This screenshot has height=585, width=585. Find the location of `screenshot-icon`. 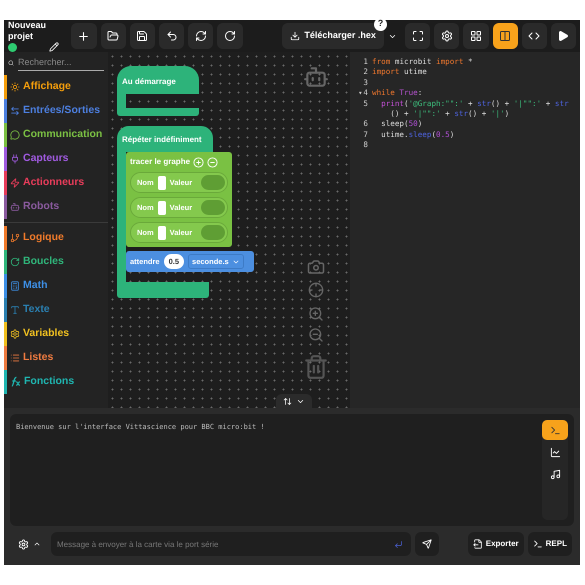

screenshot-icon is located at coordinates (316, 267).